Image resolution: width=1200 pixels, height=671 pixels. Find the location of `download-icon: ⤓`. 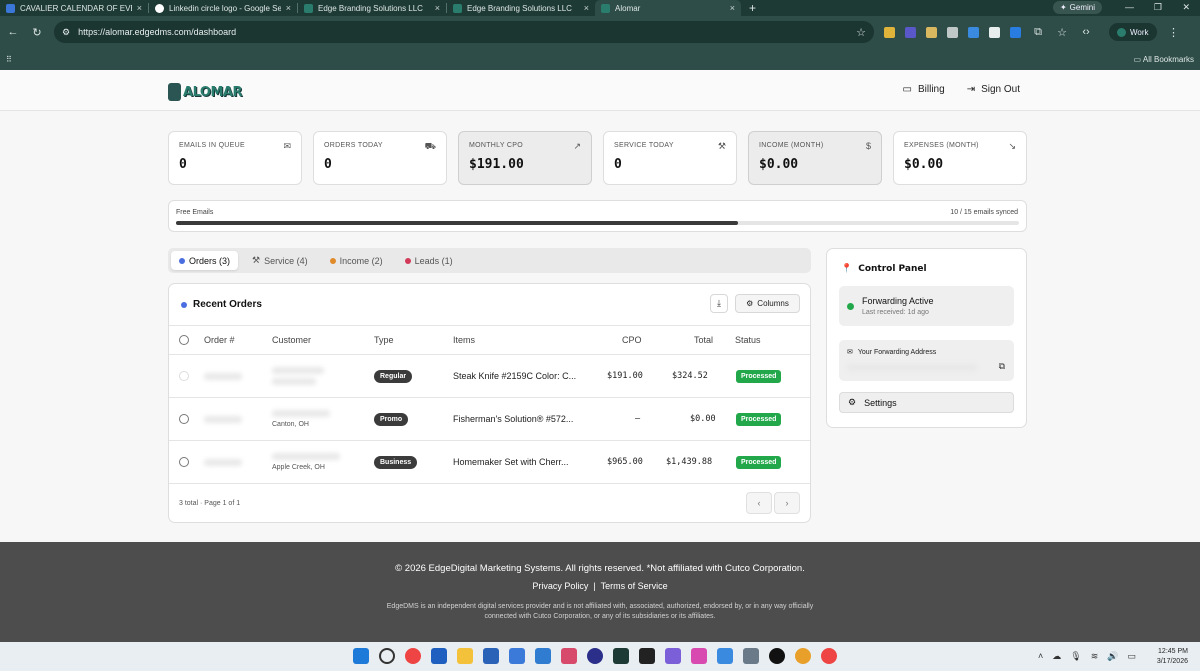

download-icon: ⤓ is located at coordinates (719, 303).